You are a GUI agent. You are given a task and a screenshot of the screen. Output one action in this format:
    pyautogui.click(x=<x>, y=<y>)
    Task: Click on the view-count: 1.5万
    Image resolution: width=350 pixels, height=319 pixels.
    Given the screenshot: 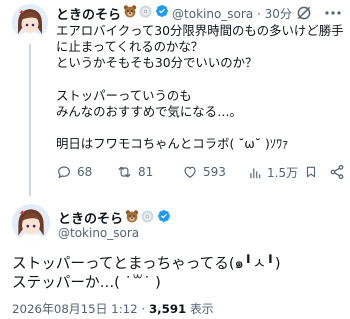 What is the action you would take?
    pyautogui.click(x=283, y=173)
    